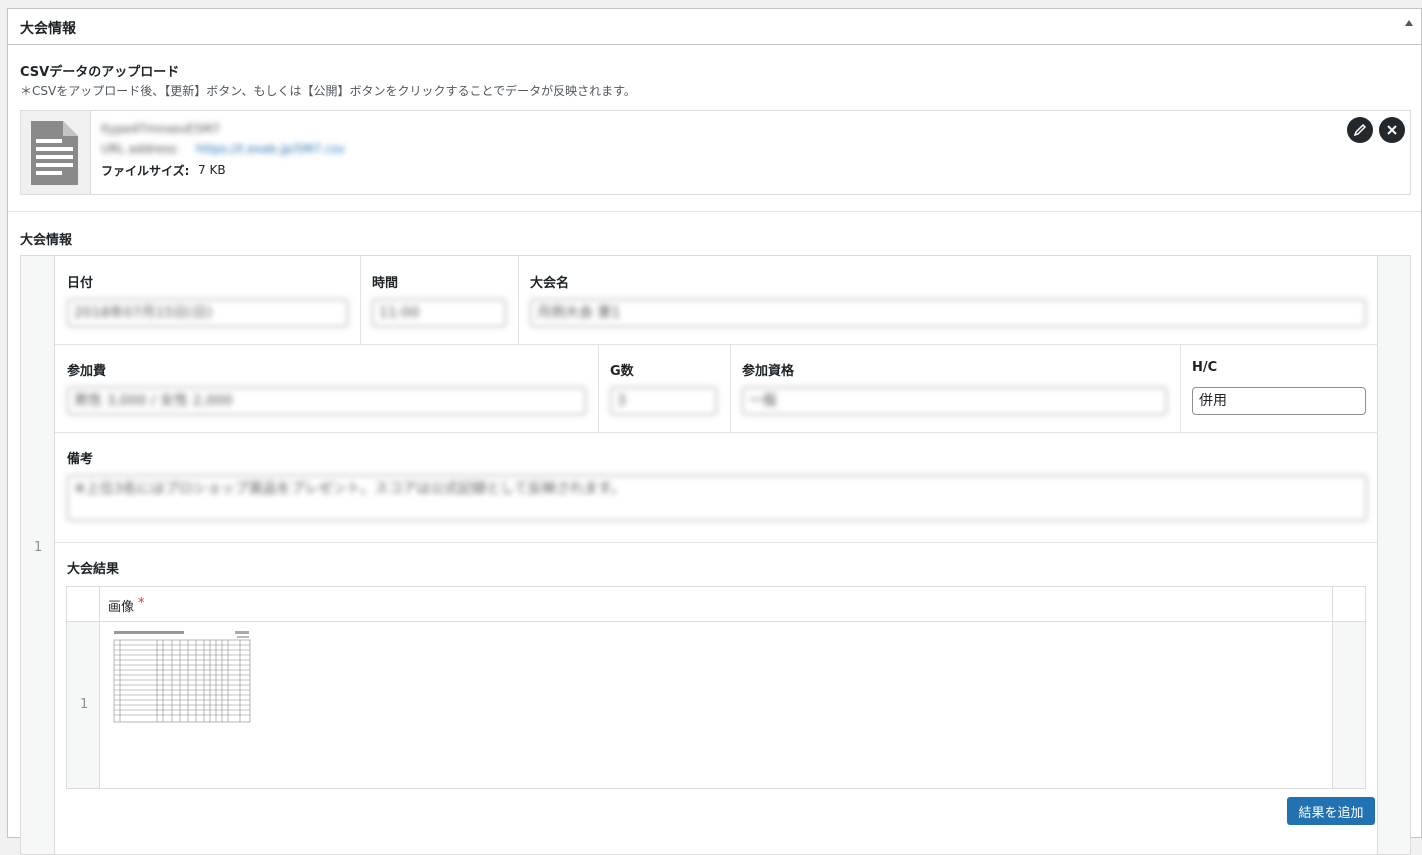 This screenshot has width=1422, height=855. I want to click on results-row-number: 1, so click(84, 704).